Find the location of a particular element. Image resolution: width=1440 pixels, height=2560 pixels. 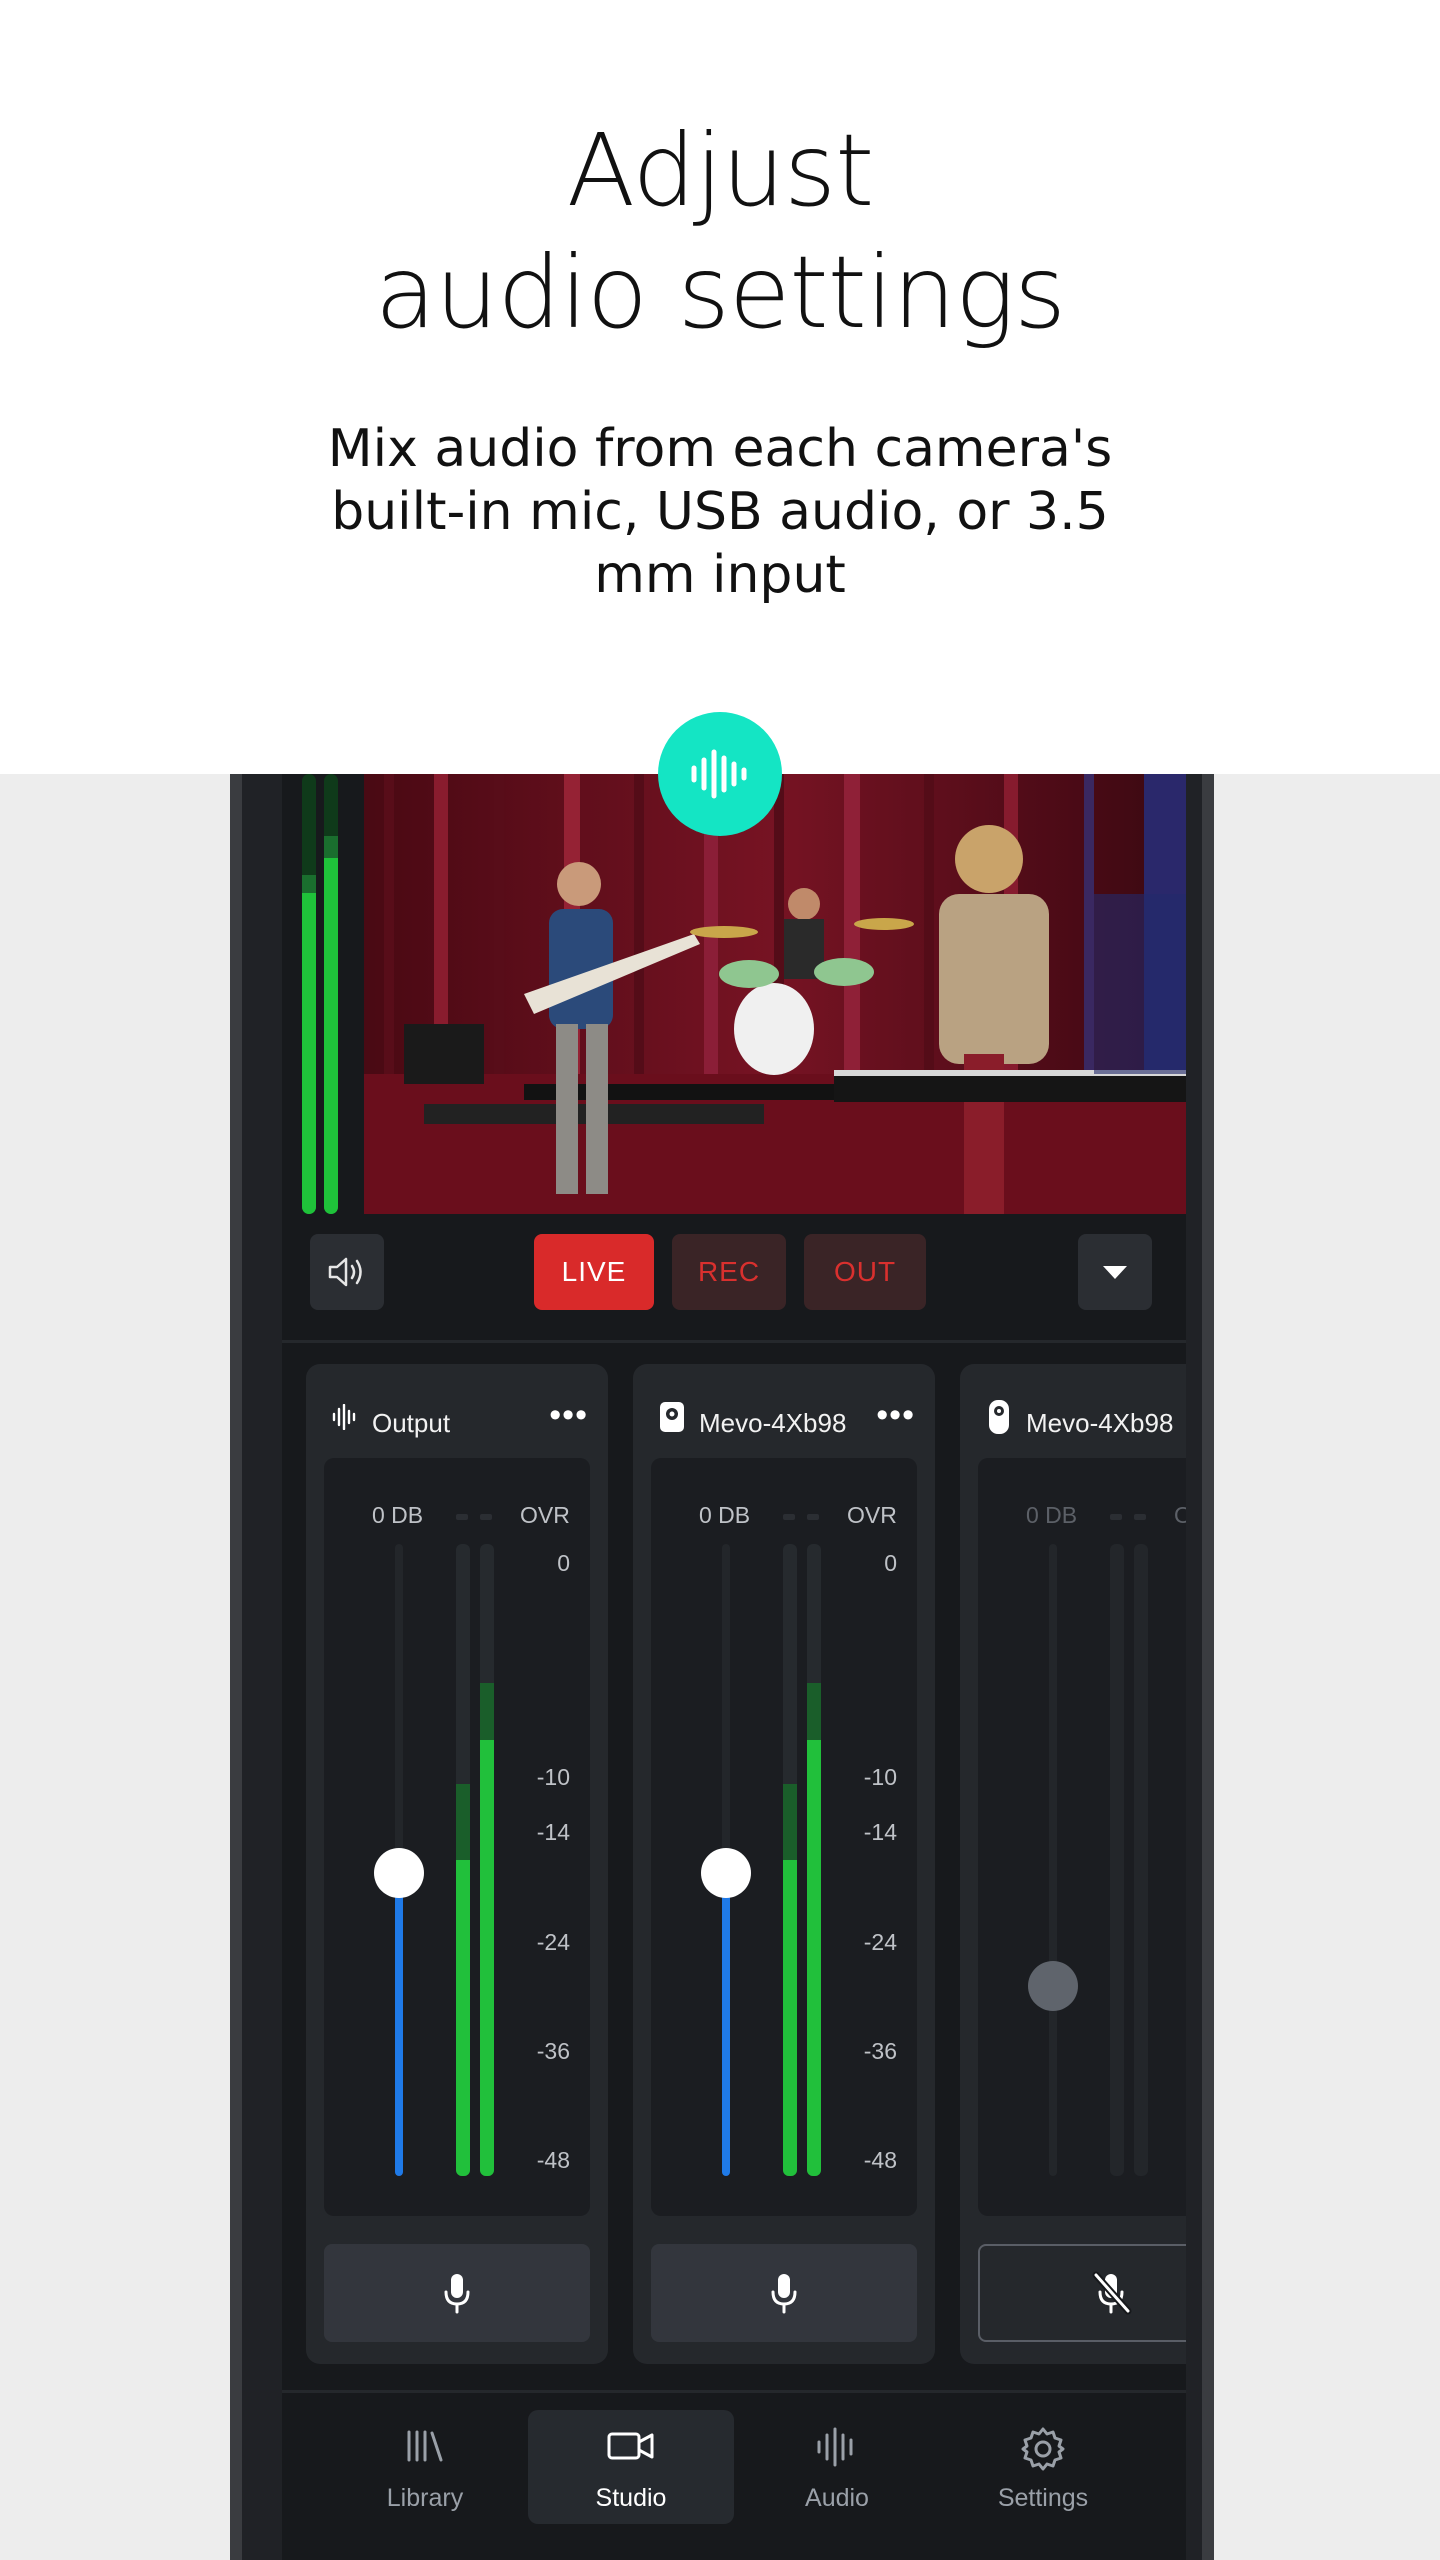

level-panel: 0 DB OVR is located at coordinates (1082, 1837).